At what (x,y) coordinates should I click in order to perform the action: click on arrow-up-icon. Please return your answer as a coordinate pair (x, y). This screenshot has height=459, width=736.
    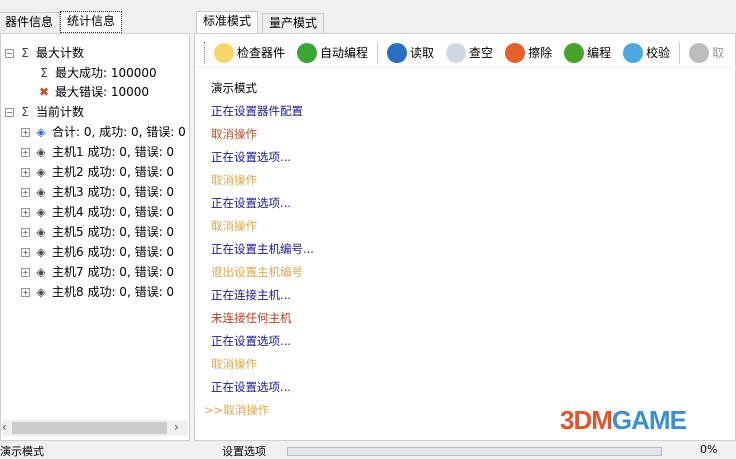
    Looking at the image, I should click on (397, 52).